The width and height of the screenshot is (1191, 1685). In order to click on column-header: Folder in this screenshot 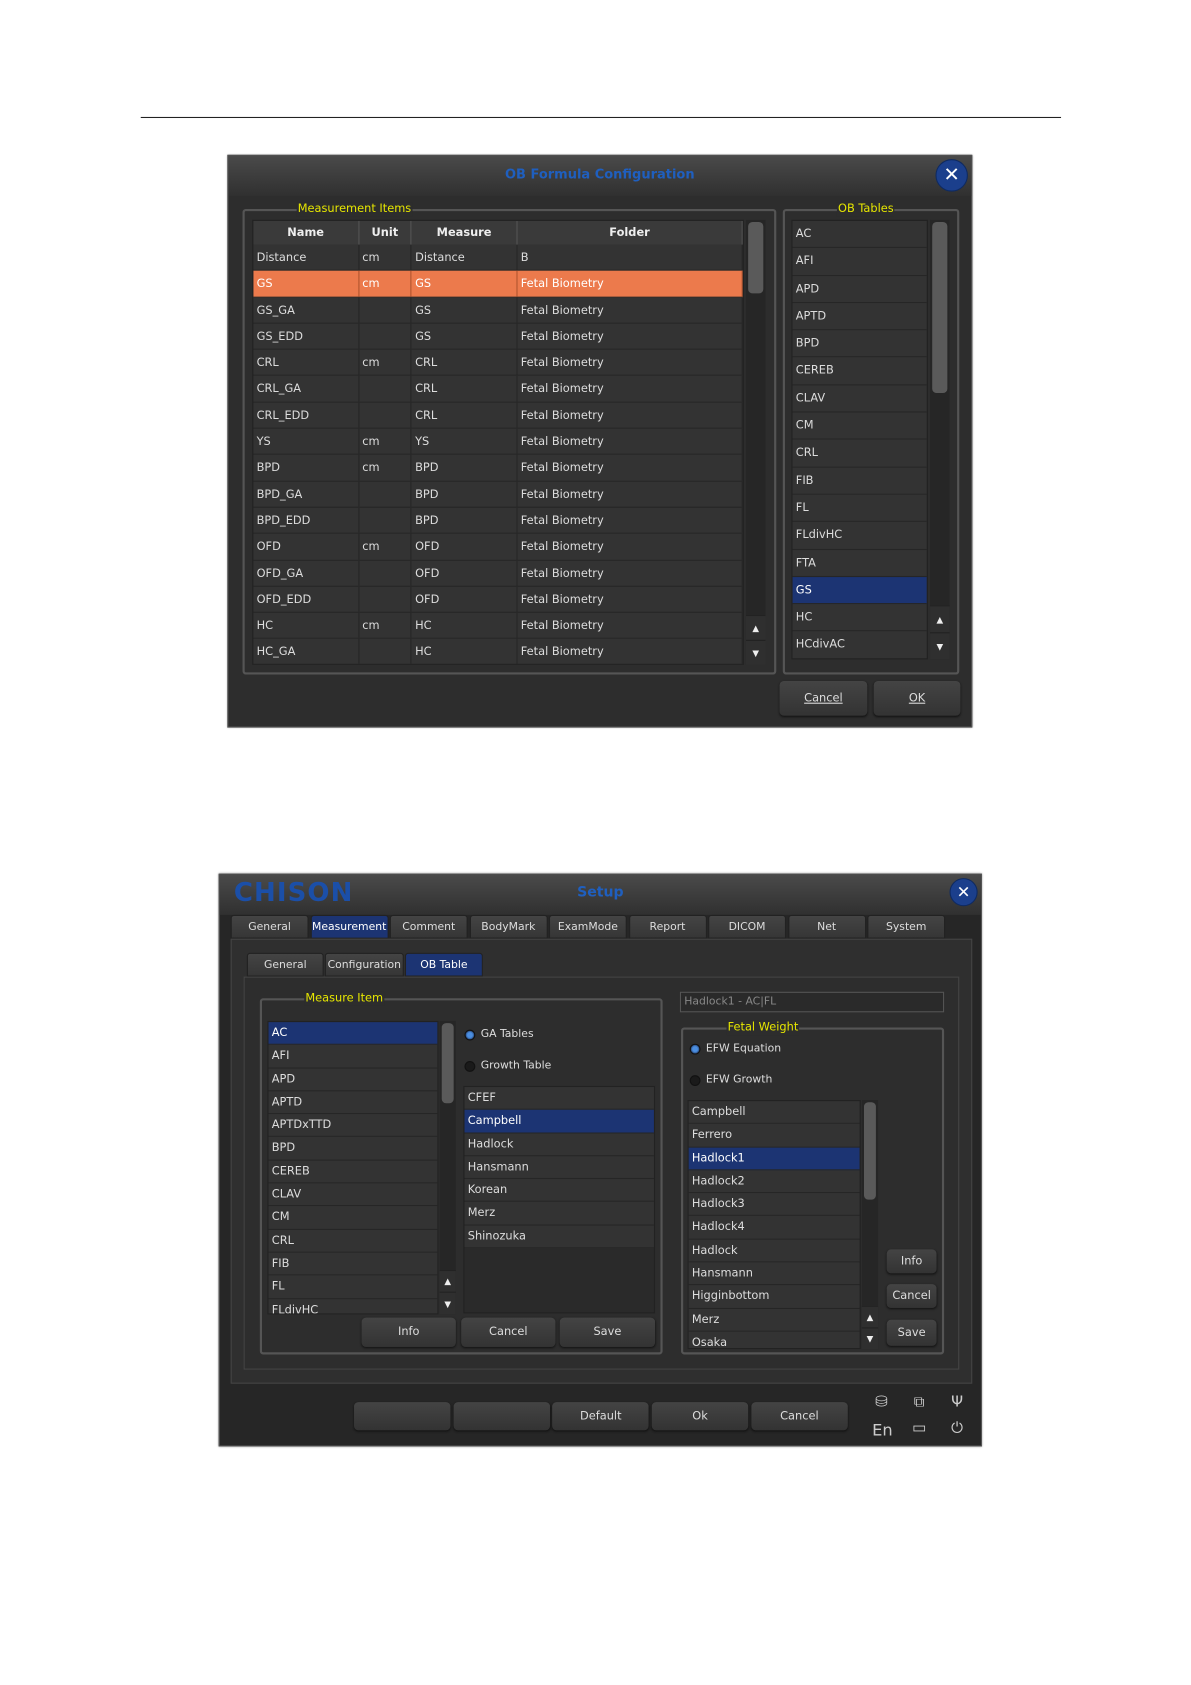, I will do `click(630, 232)`.